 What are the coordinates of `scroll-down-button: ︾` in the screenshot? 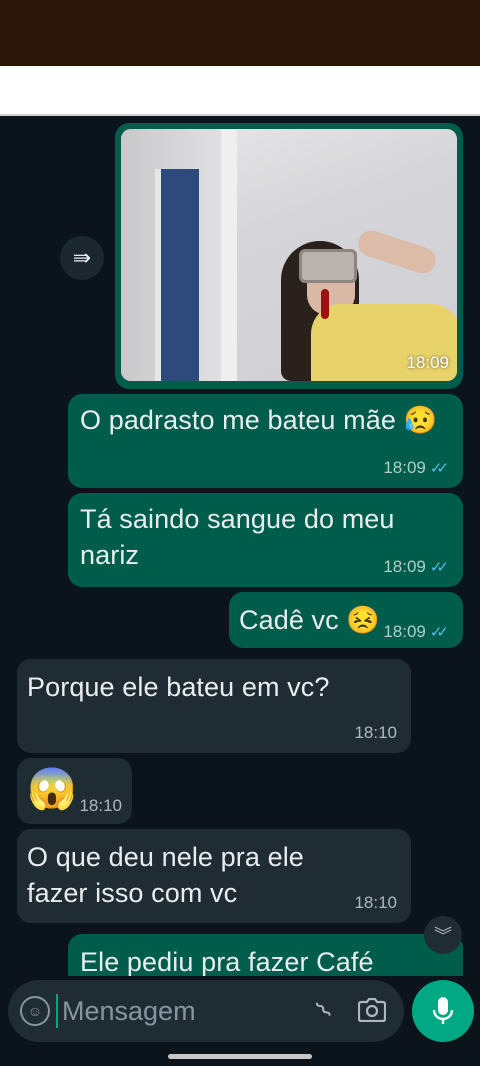 It's located at (443, 935).